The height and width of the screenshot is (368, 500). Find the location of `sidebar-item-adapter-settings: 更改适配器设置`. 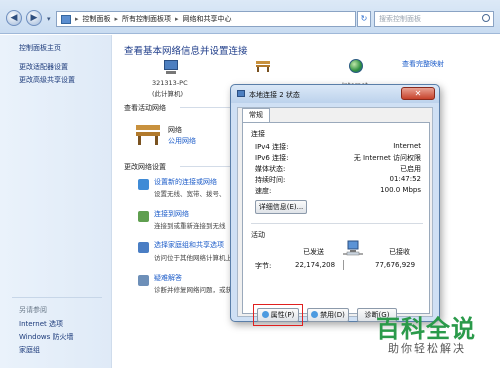

sidebar-item-adapter-settings: 更改适配器设置 is located at coordinates (43, 67).